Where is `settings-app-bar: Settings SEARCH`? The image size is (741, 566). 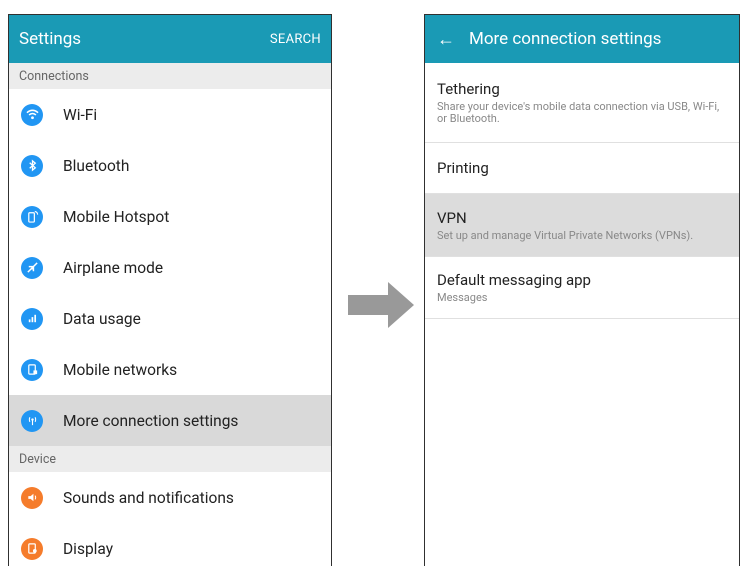 settings-app-bar: Settings SEARCH is located at coordinates (170, 39).